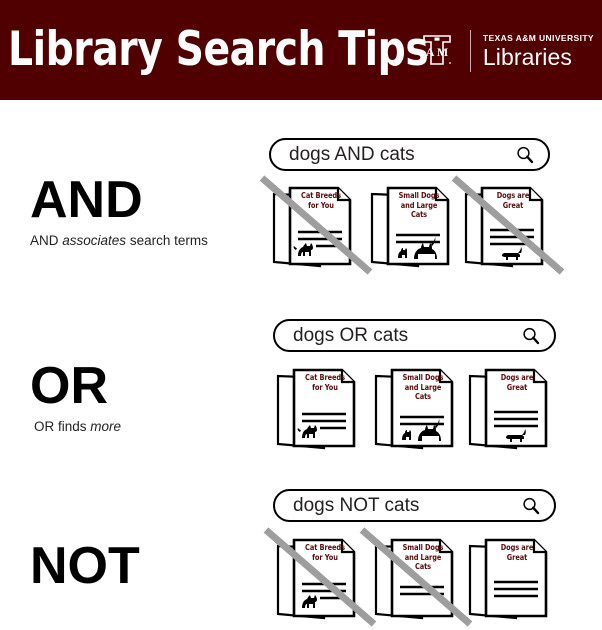 The height and width of the screenshot is (630, 602). Describe the element at coordinates (86, 200) in the screenshot. I see `operator-word-and: AND` at that location.